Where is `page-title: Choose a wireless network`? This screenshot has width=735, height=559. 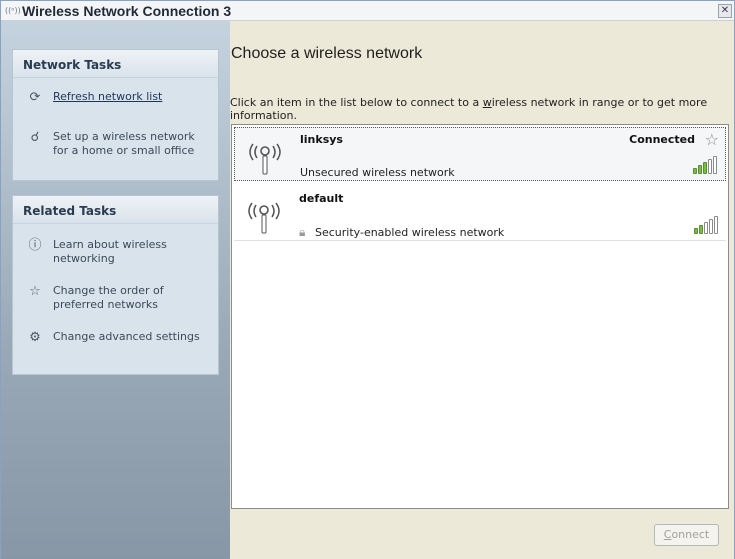
page-title: Choose a wireless network is located at coordinates (327, 53).